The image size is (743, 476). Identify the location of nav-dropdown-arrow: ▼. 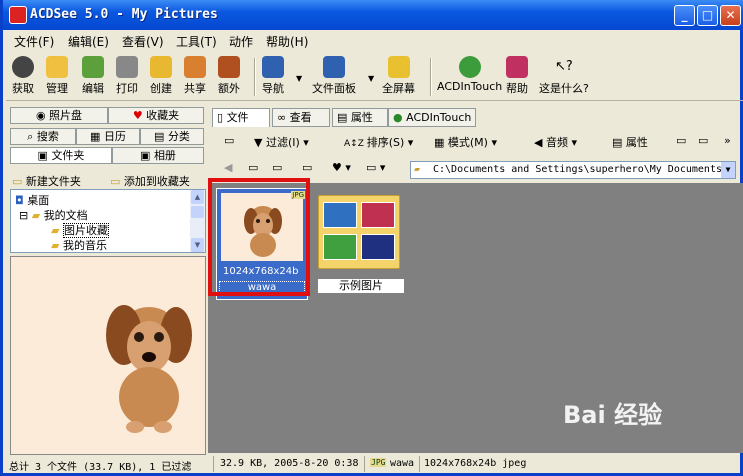
(299, 78).